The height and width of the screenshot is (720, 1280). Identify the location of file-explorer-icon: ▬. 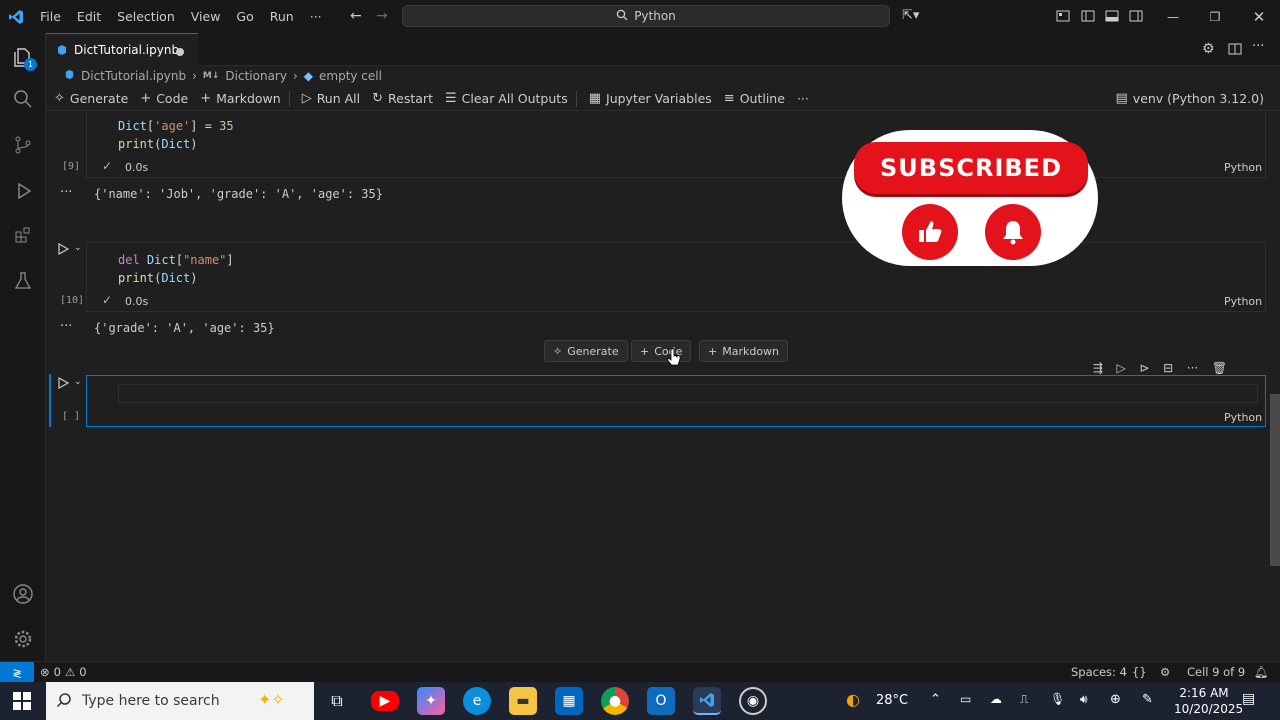
(523, 701).